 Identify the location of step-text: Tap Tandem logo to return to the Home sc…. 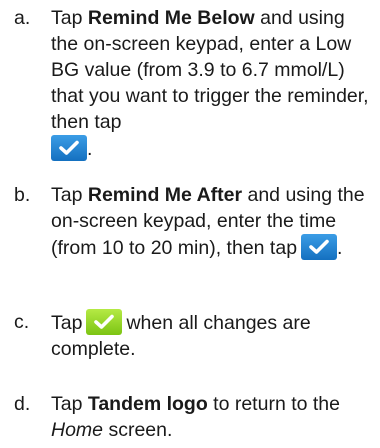
(210, 417).